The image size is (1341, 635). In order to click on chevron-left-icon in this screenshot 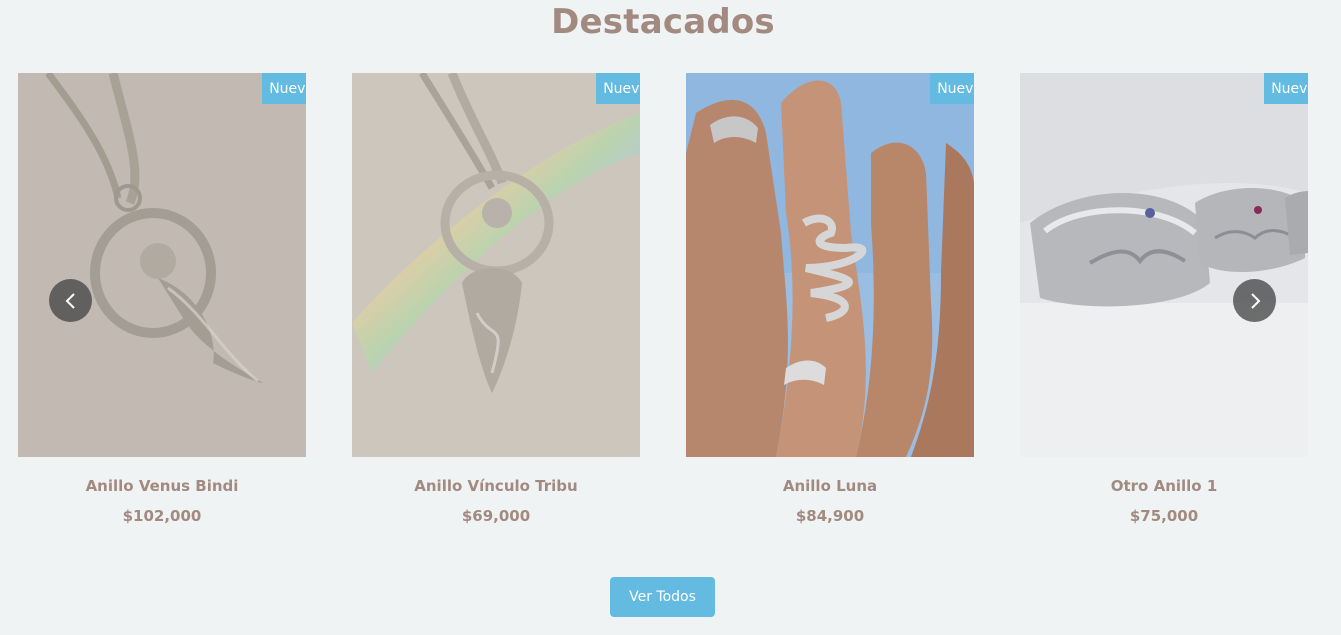, I will do `click(70, 300)`.